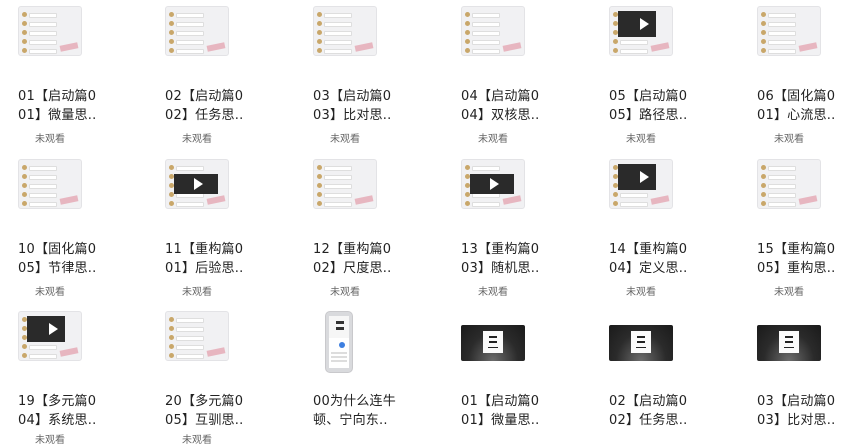  What do you see at coordinates (648, 96) in the screenshot?
I see `video-title-line1: 05【启动篇0` at bounding box center [648, 96].